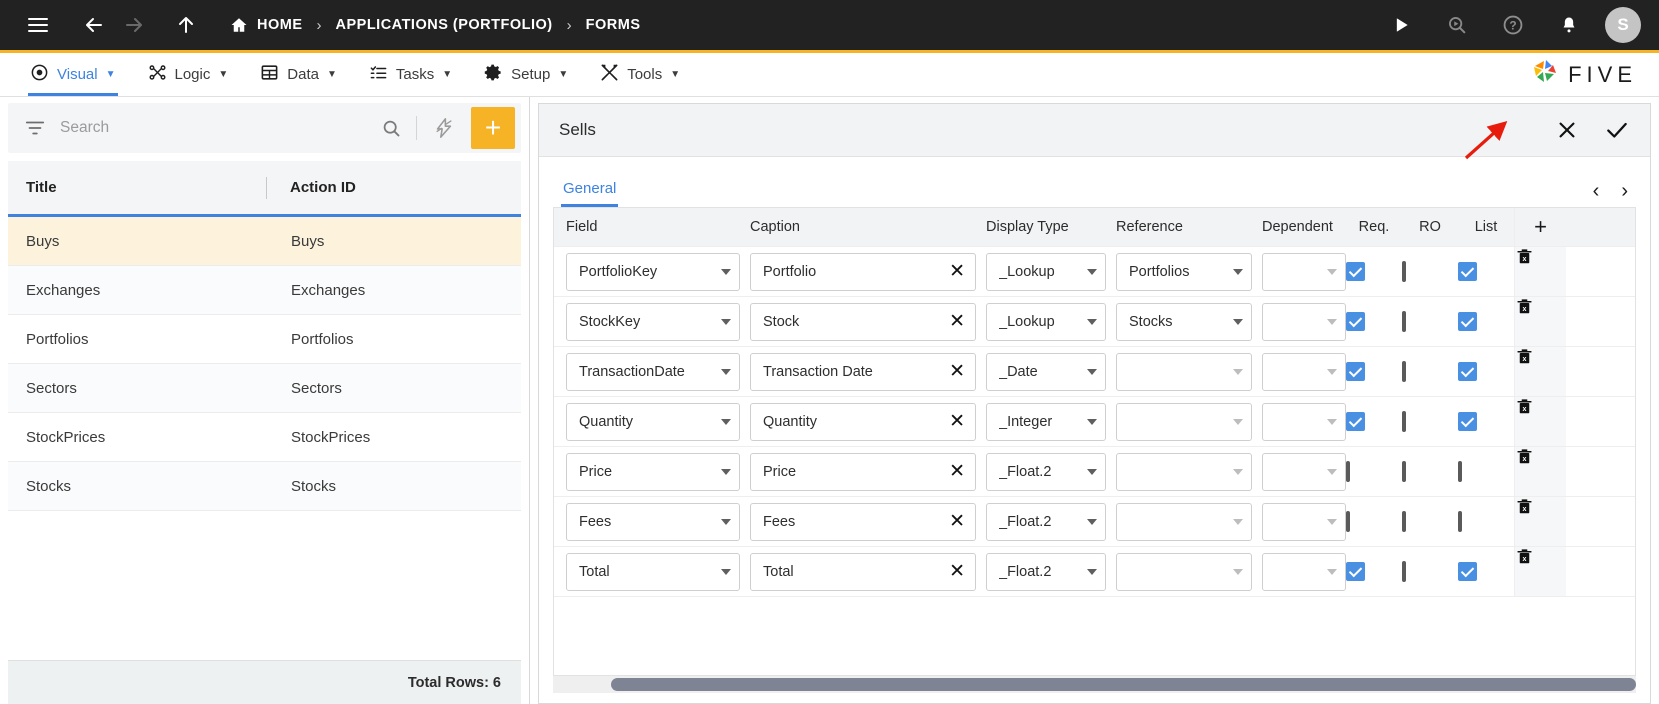 Image resolution: width=1659 pixels, height=704 pixels. What do you see at coordinates (647, 227) in the screenshot?
I see `column-header-field: Field` at bounding box center [647, 227].